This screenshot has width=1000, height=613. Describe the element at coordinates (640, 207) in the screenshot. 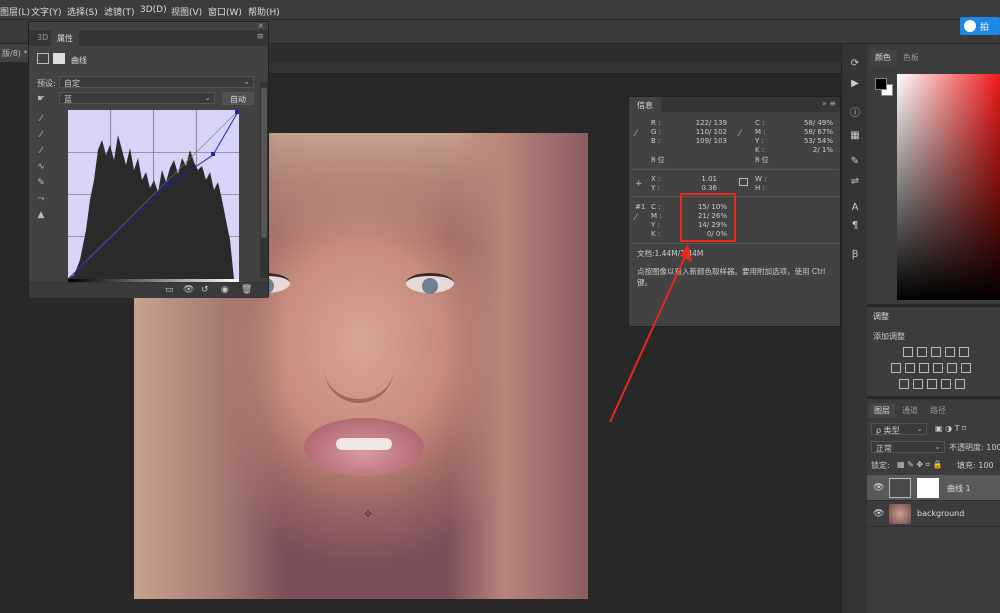

I see `sampler-id: #1` at that location.